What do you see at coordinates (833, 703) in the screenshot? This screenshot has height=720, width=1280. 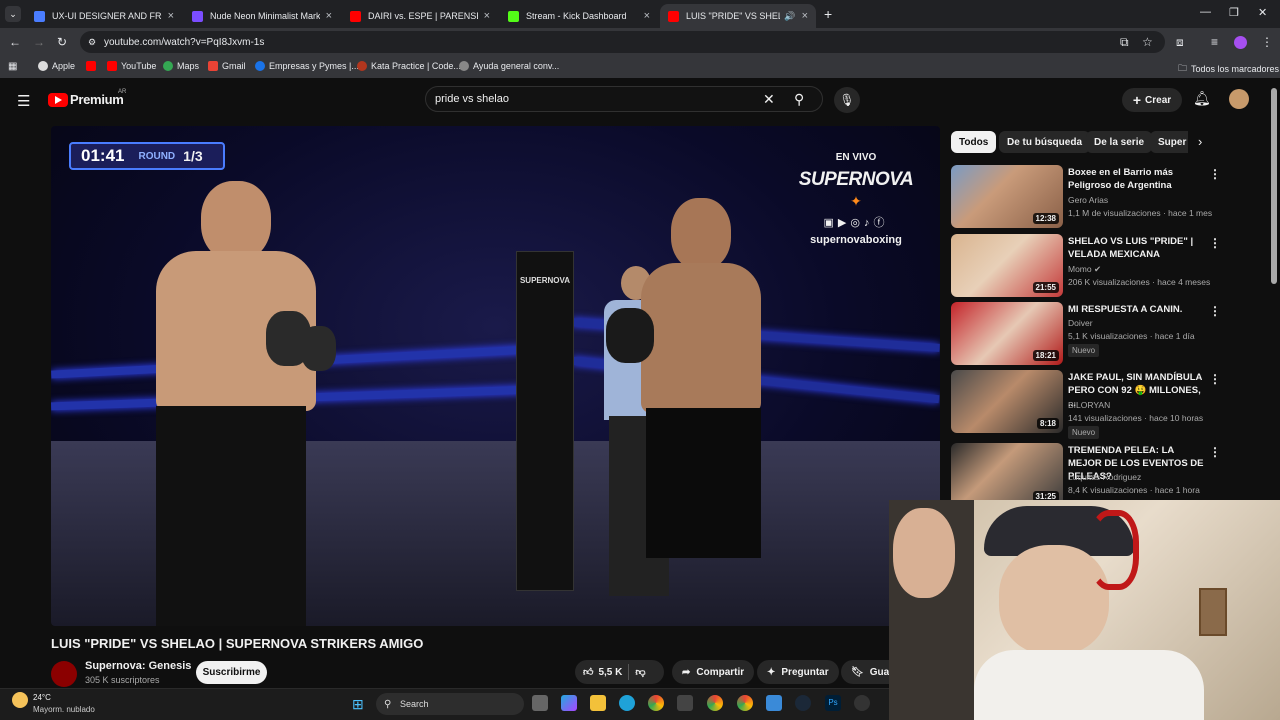 I see `photoshop-icon: Ps` at bounding box center [833, 703].